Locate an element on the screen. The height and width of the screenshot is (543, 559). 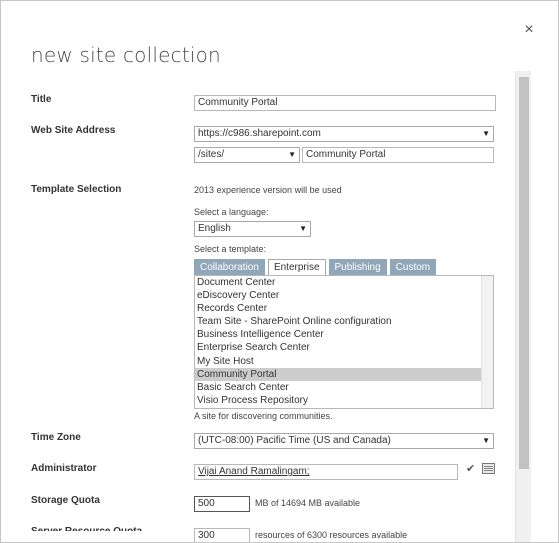
server-resource-quota-suffix: resources of 6300 resources available is located at coordinates (331, 535).